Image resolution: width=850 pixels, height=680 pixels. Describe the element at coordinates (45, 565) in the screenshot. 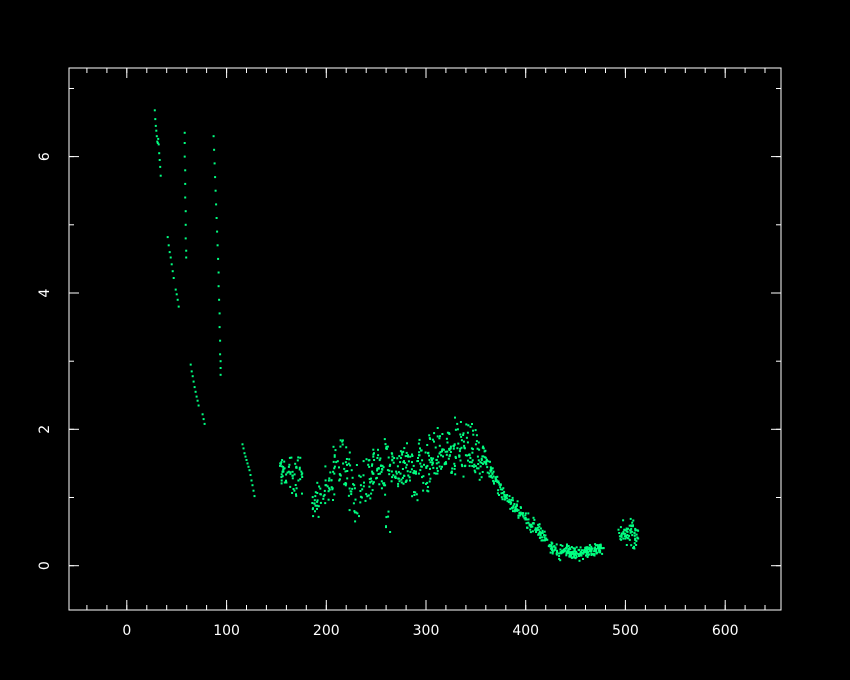

I see `y-tick-label: 0` at that location.